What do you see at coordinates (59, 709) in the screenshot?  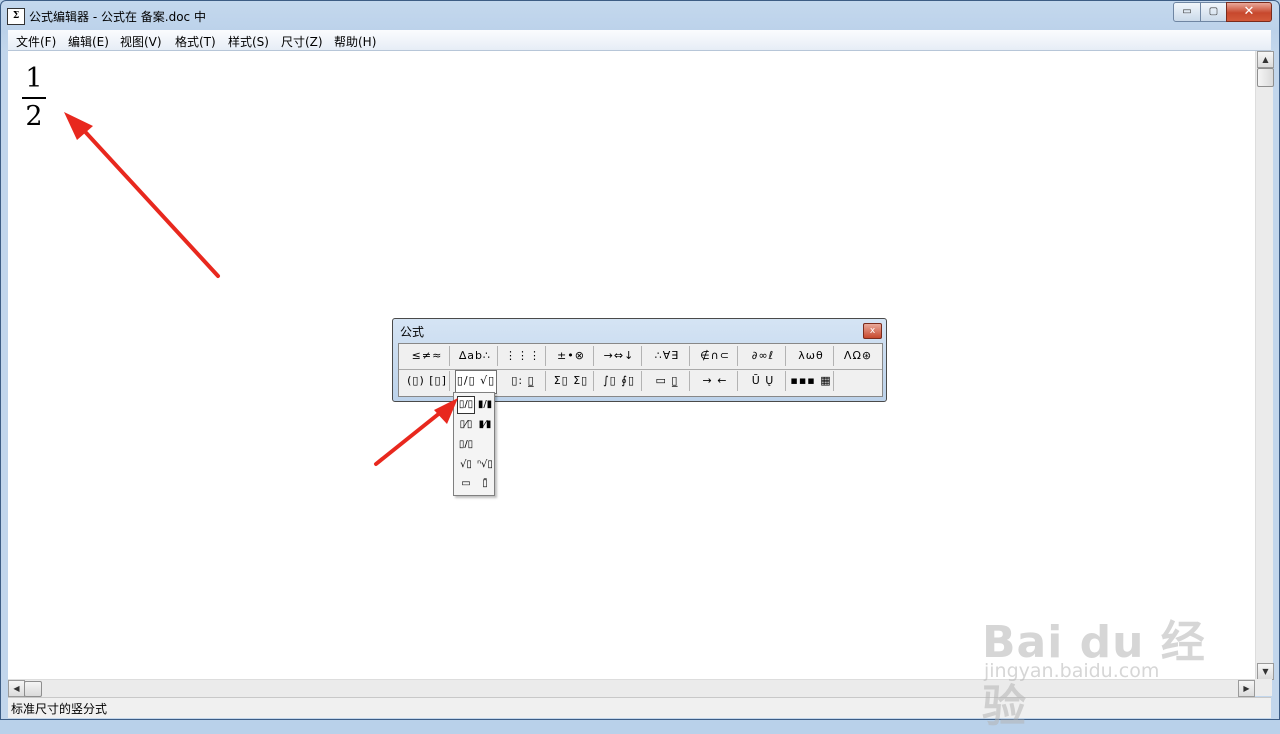 I see `status-text: 标准尺寸的竖分式` at bounding box center [59, 709].